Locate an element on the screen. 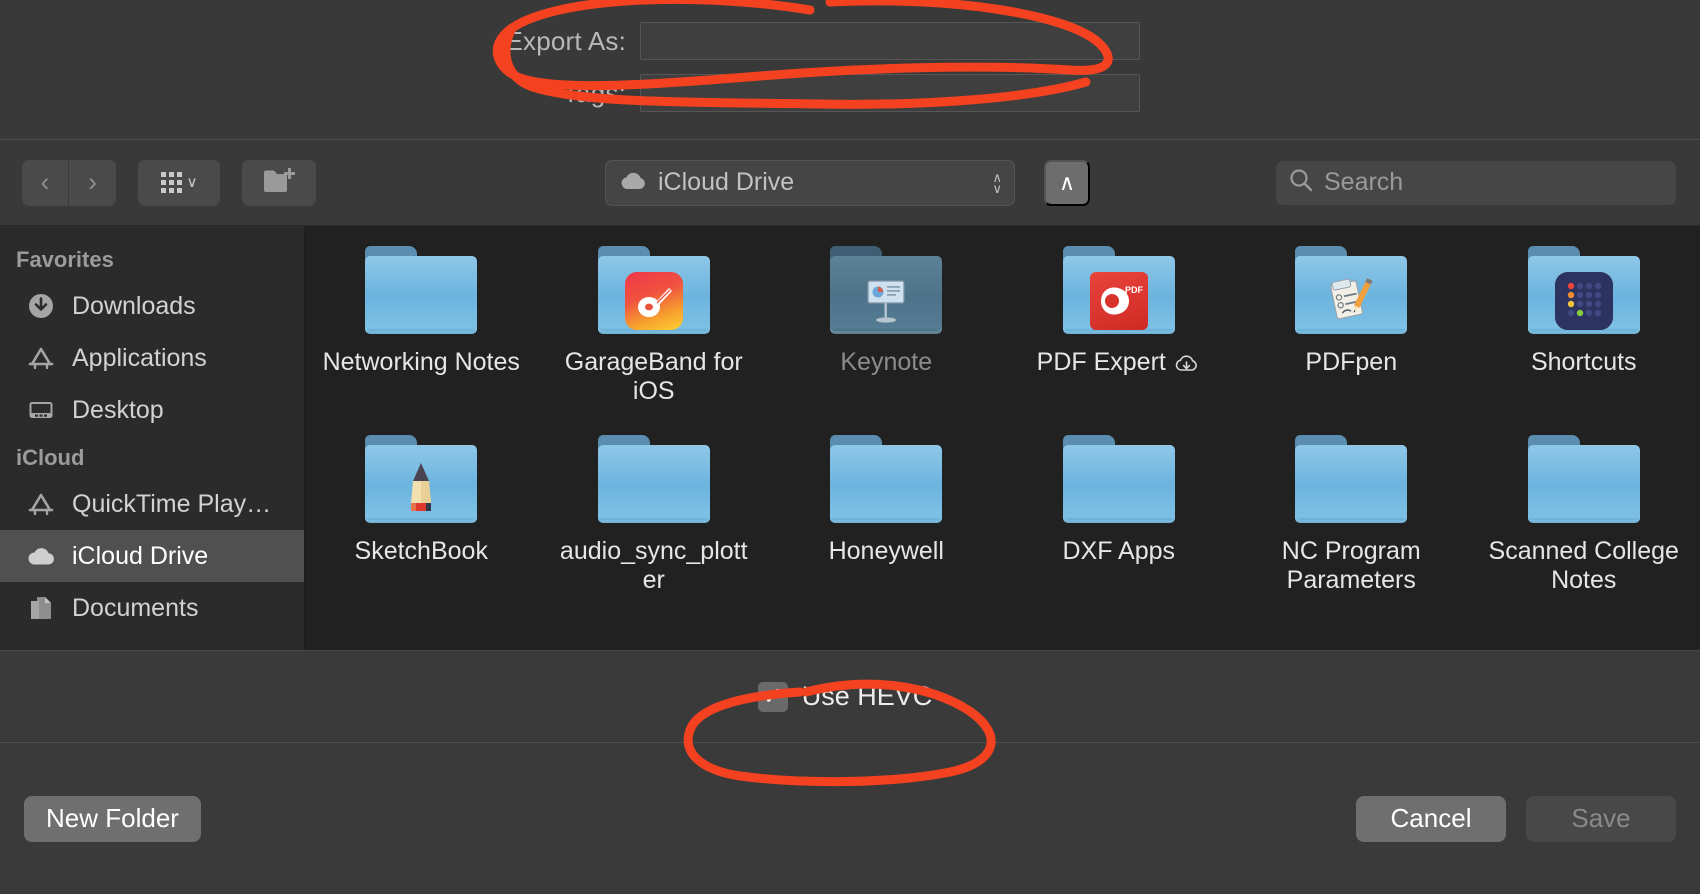 The height and width of the screenshot is (894, 1700). tags-row: Tags: is located at coordinates (850, 93).